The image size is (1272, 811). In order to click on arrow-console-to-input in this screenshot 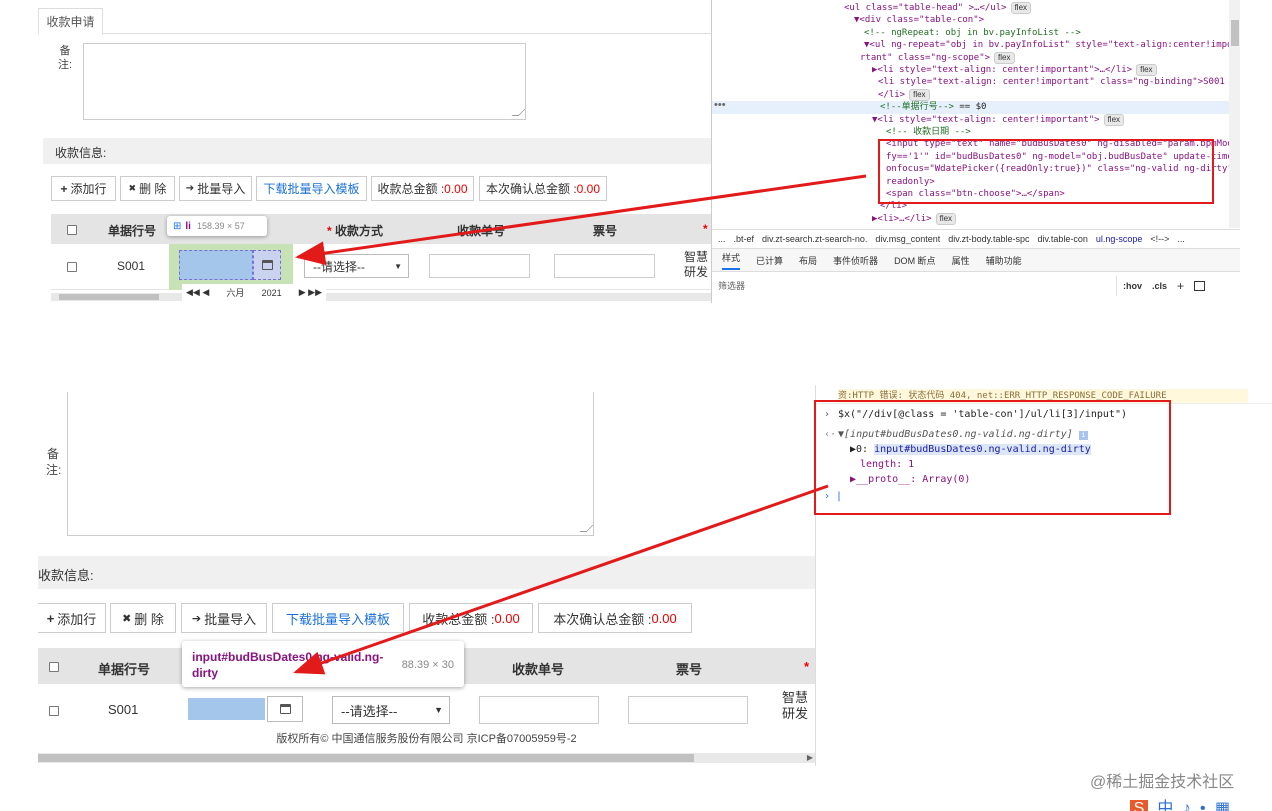, I will do `click(561, 579)`.